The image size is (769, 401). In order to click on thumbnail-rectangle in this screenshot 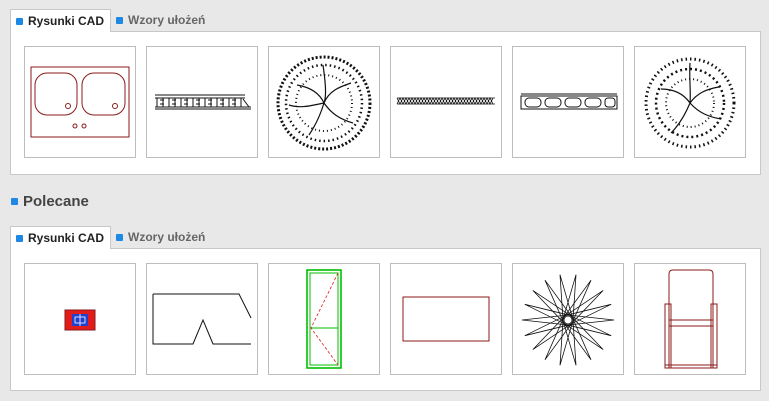, I will do `click(446, 319)`.